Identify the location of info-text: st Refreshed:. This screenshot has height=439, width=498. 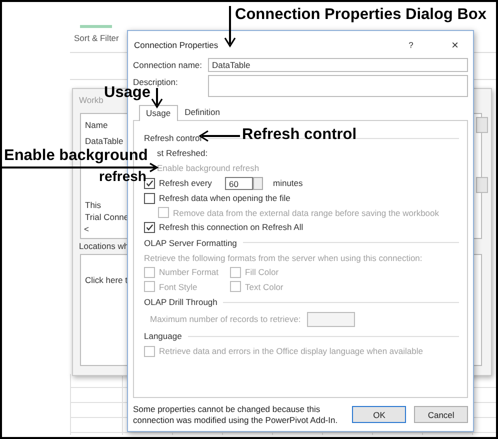
(182, 153).